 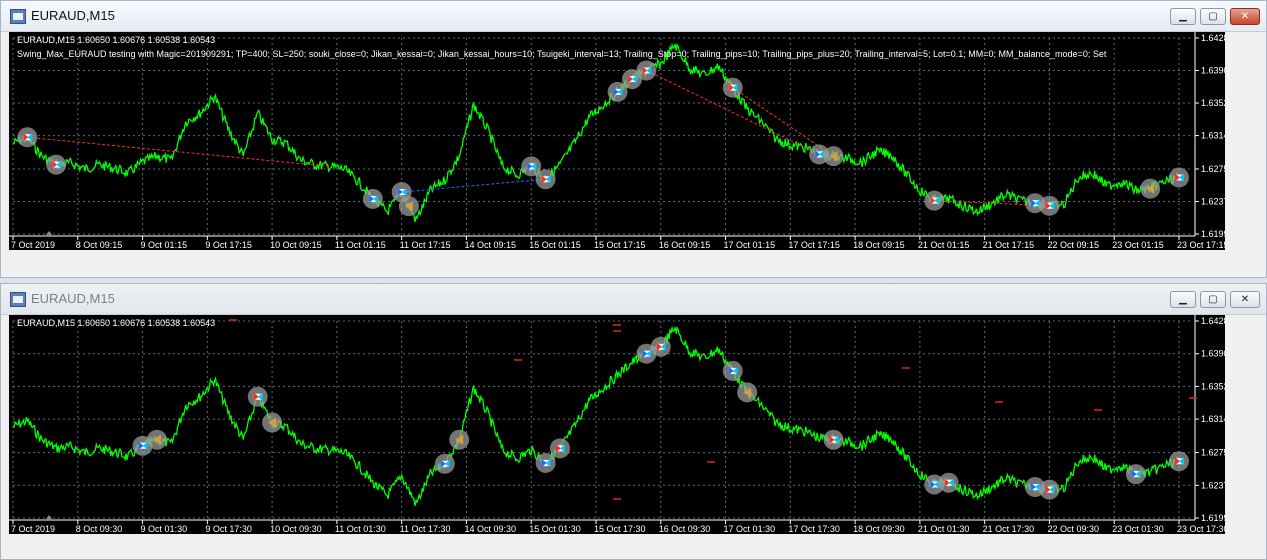 What do you see at coordinates (555, 529) in the screenshot?
I see `time-tick-label: 15 Oct 01:30` at bounding box center [555, 529].